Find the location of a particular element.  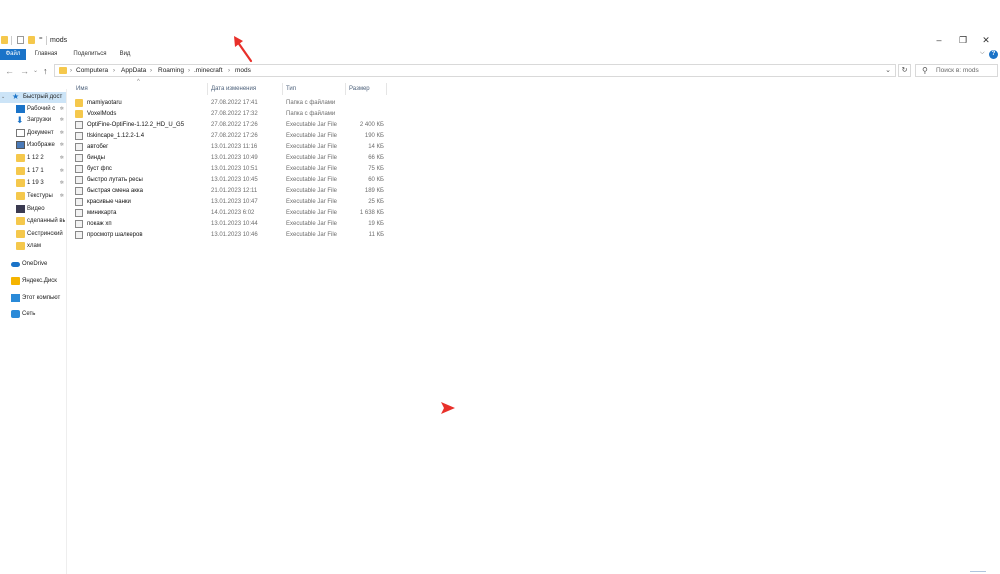

sidebar-item-video: Видео is located at coordinates (33, 209).